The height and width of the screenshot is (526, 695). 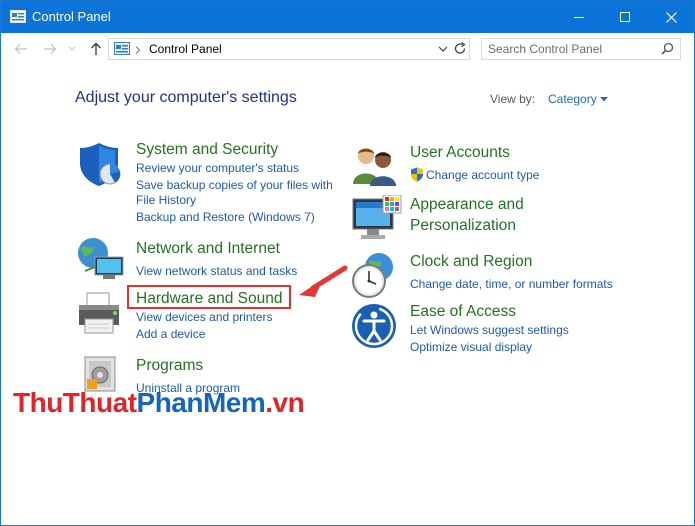 I want to click on change-date-formats-link: Change date, time, or number formats, so click(x=511, y=284).